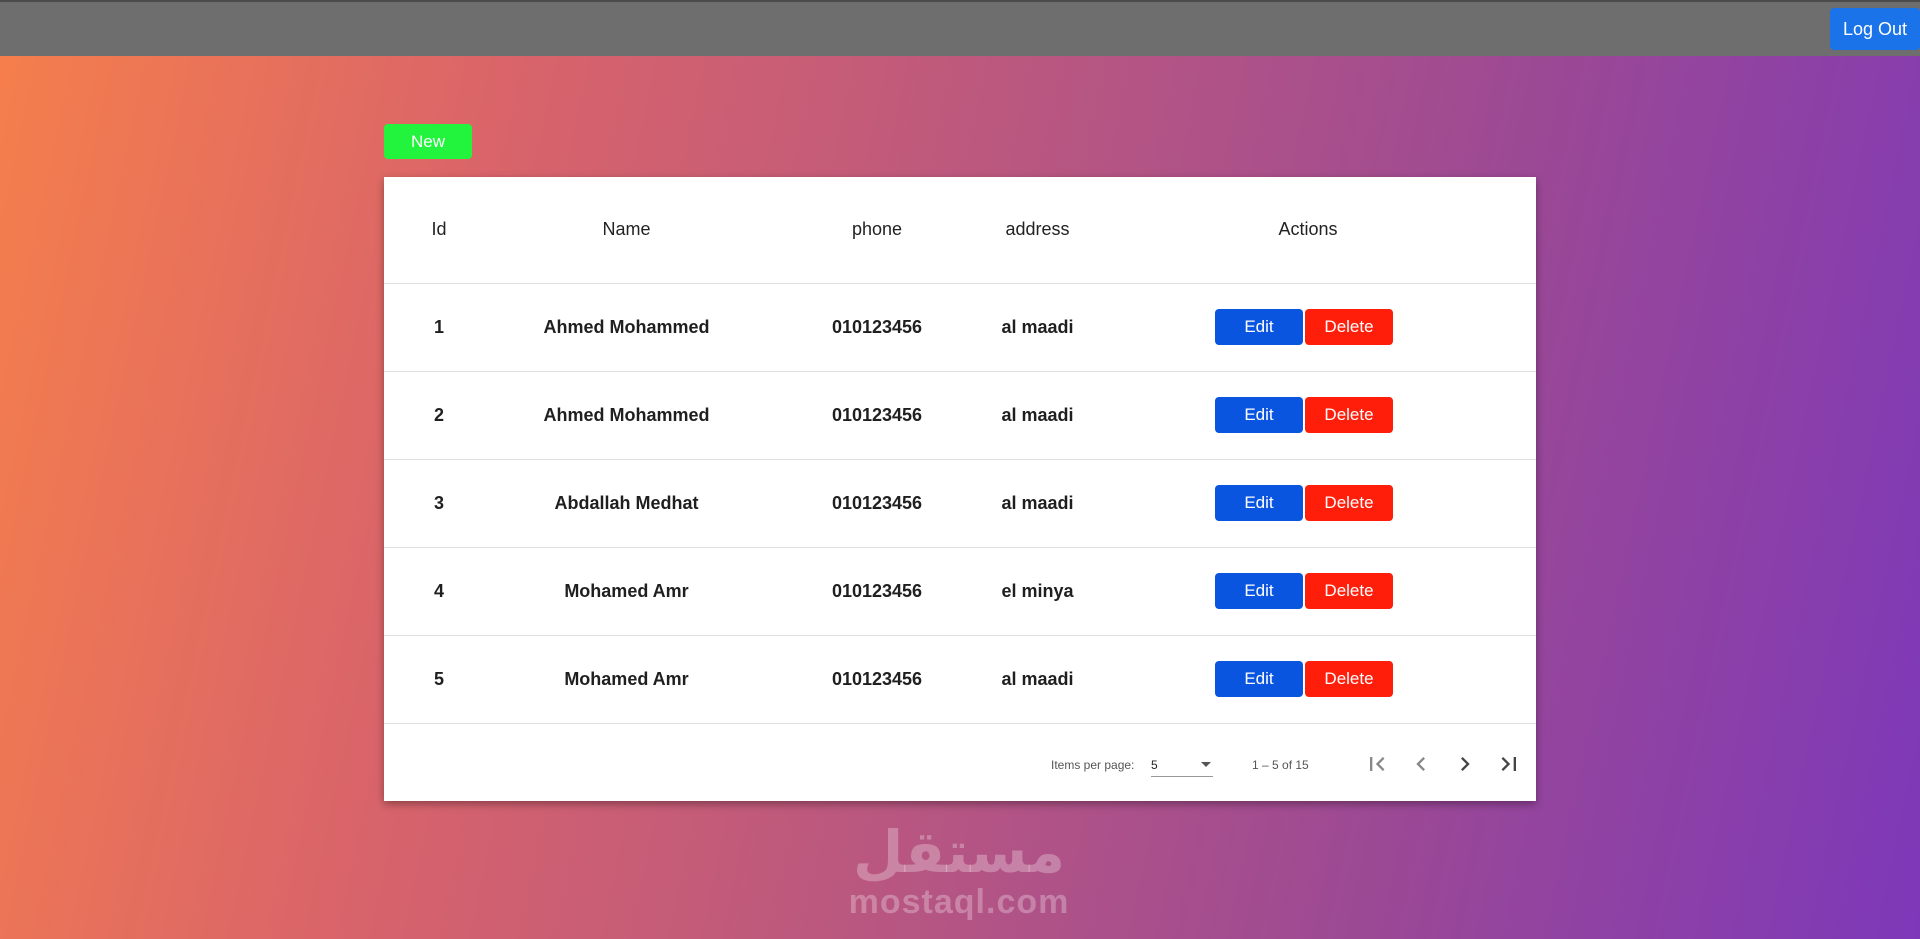  Describe the element at coordinates (1280, 765) in the screenshot. I see `page-range-label: 1 – 5 of 15` at that location.